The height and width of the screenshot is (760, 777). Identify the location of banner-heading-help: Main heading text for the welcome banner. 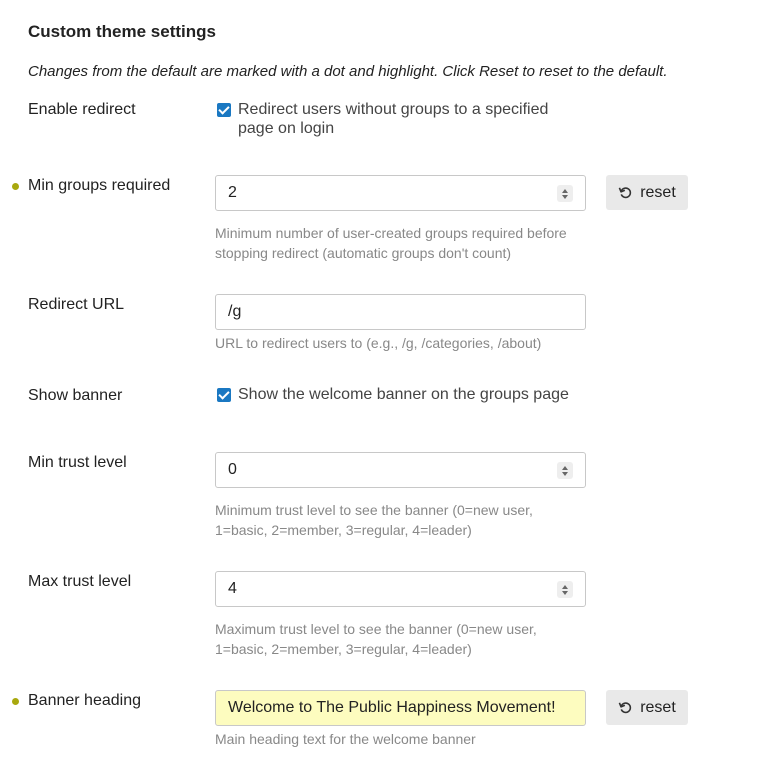
(345, 739).